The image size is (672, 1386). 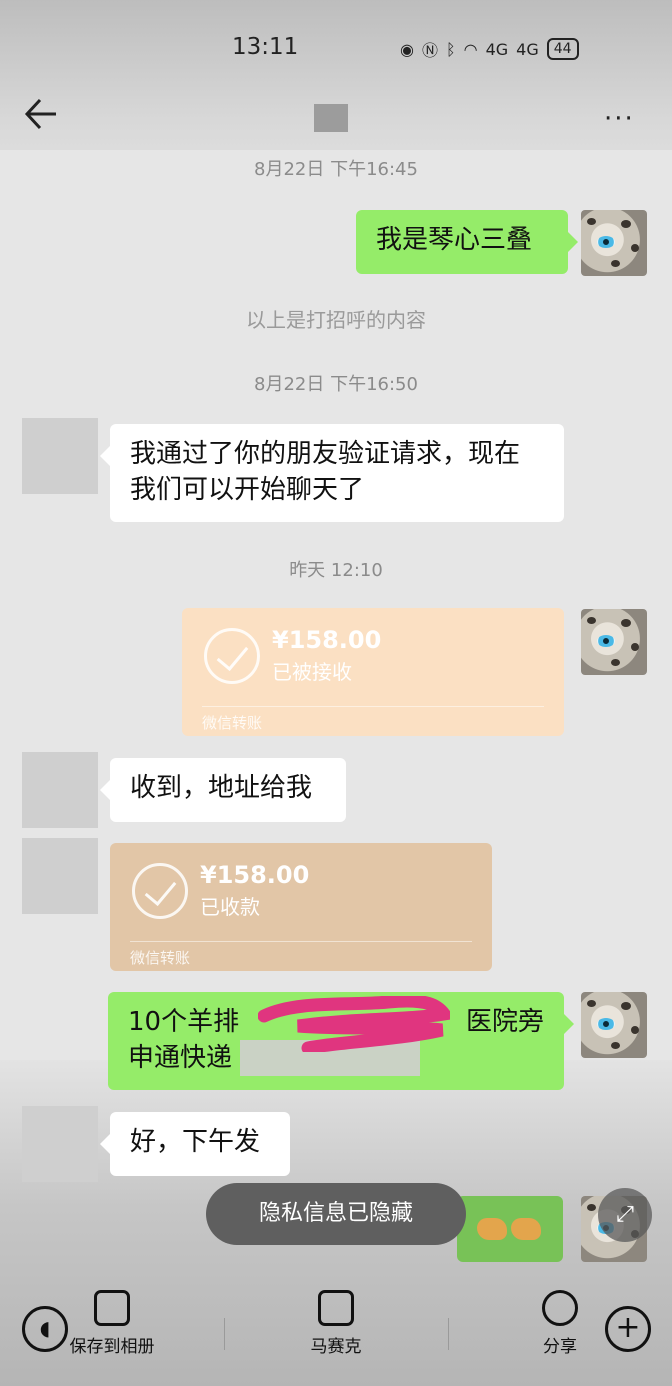 I want to click on mosaic-button: 马赛克, so click(x=336, y=1323).